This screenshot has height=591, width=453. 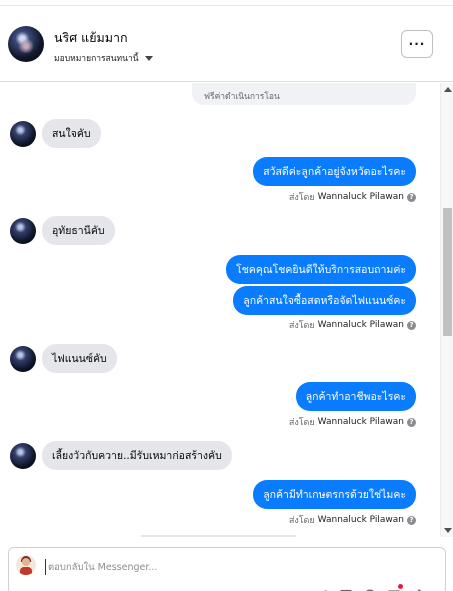 What do you see at coordinates (324, 300) in the screenshot?
I see `outgoing-message: ลูกค้าสนใจซื้อสดหรือจัดไฟแนนซ์คะ` at bounding box center [324, 300].